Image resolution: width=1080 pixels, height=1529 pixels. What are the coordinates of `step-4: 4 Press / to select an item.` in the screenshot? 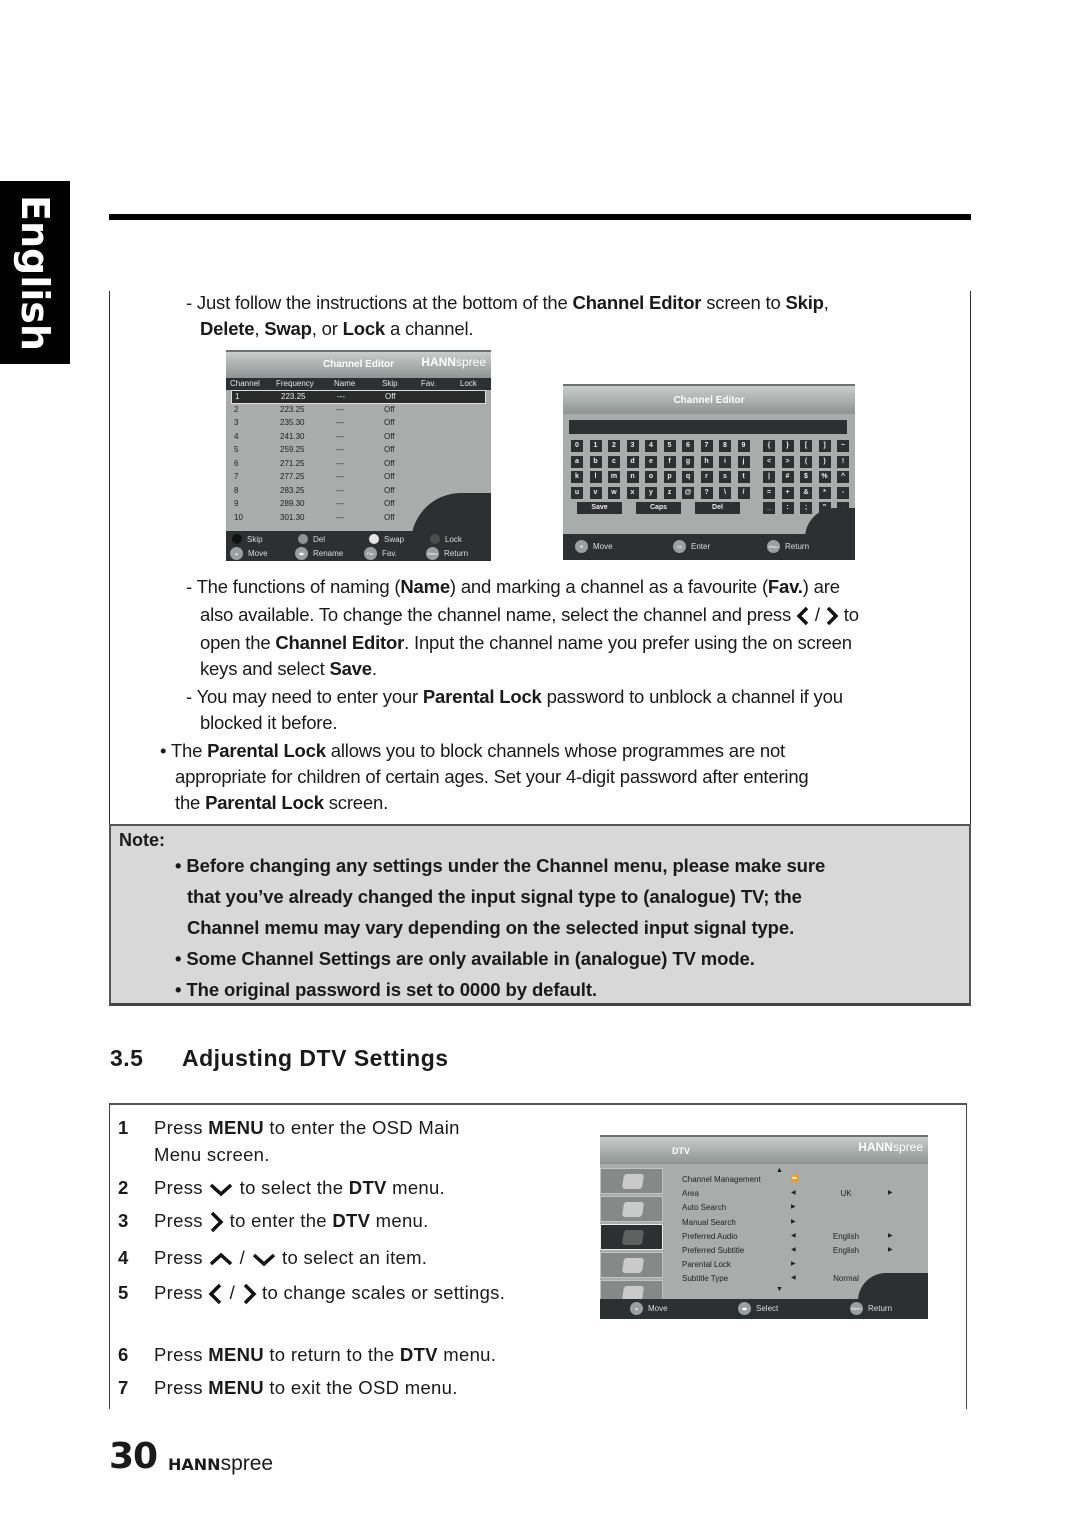 It's located at (272, 1257).